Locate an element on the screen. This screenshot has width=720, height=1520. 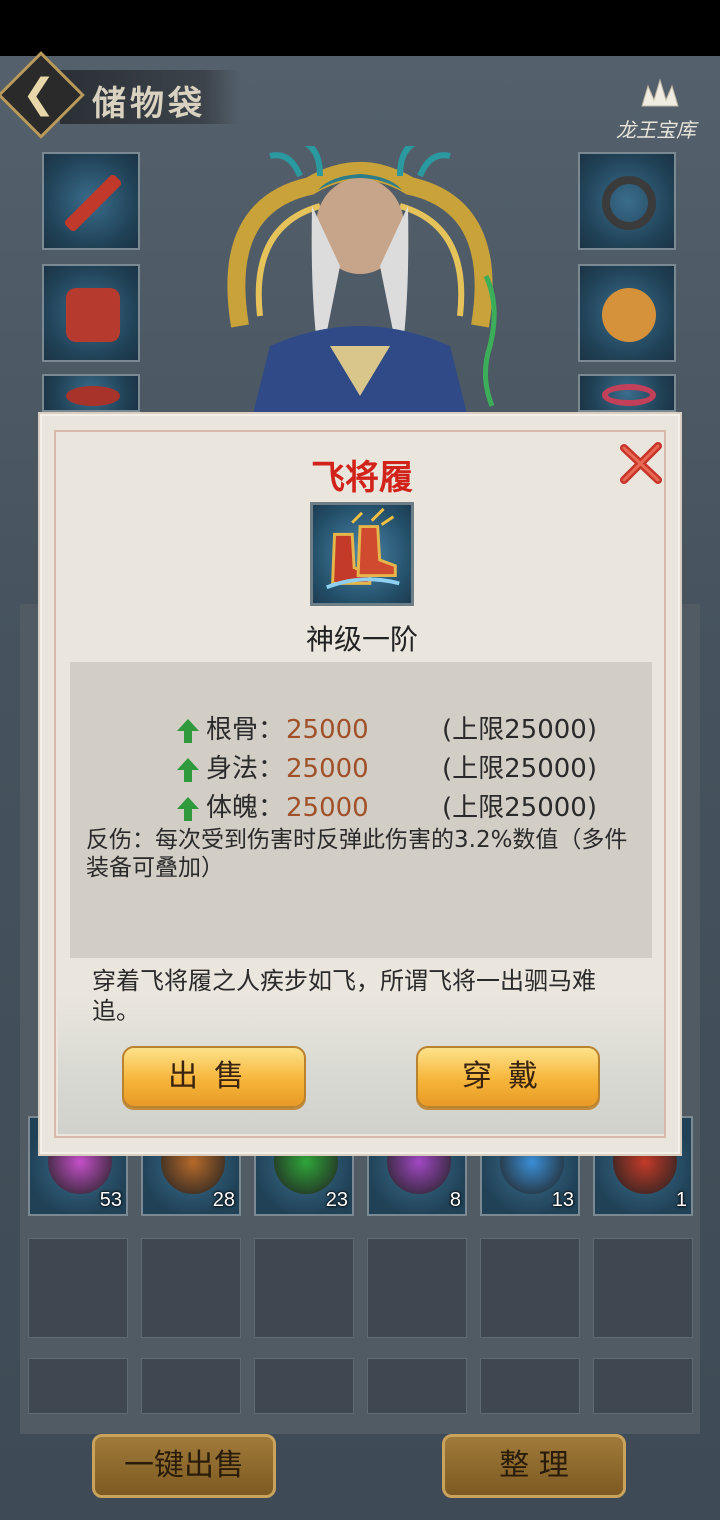
item-effect-text: 反伤：每次受到伤害时反弹此伤害的3.2%数值（多件装备可叠加） is located at coordinates (357, 854).